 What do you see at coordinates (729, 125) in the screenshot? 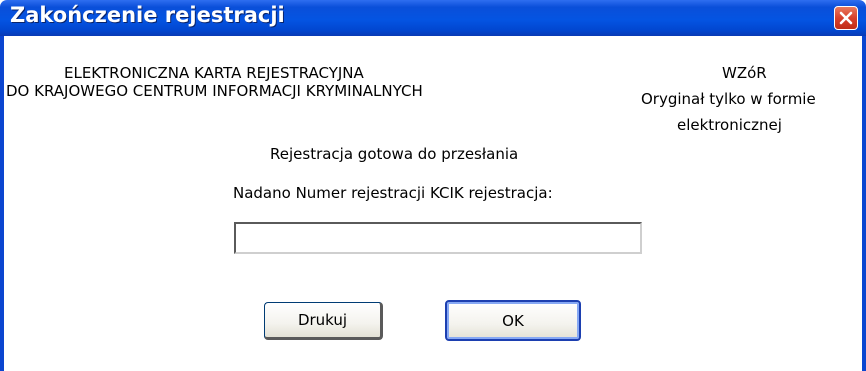
I see `original-note-line2: elektronicznej` at bounding box center [729, 125].